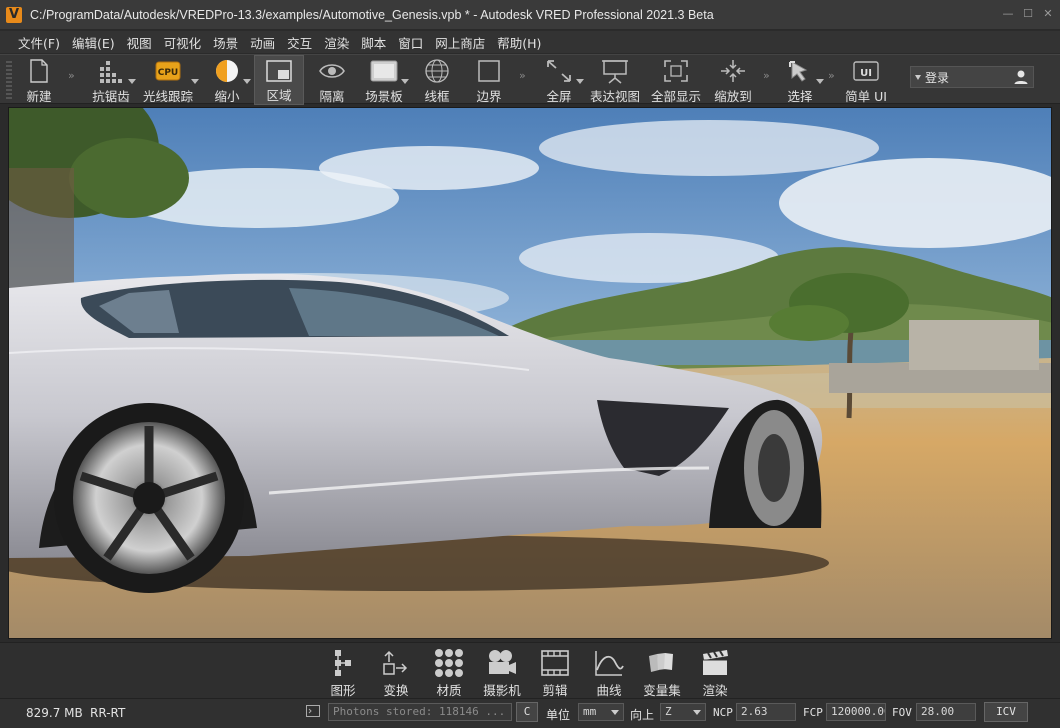 The height and width of the screenshot is (728, 1060). What do you see at coordinates (972, 77) in the screenshot?
I see `login-dropdown: 登录` at bounding box center [972, 77].